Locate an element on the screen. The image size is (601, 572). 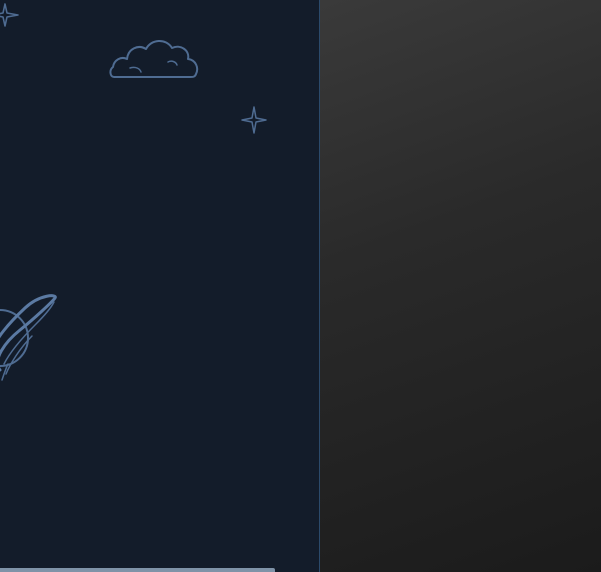
cloud-icon is located at coordinates (154, 59).